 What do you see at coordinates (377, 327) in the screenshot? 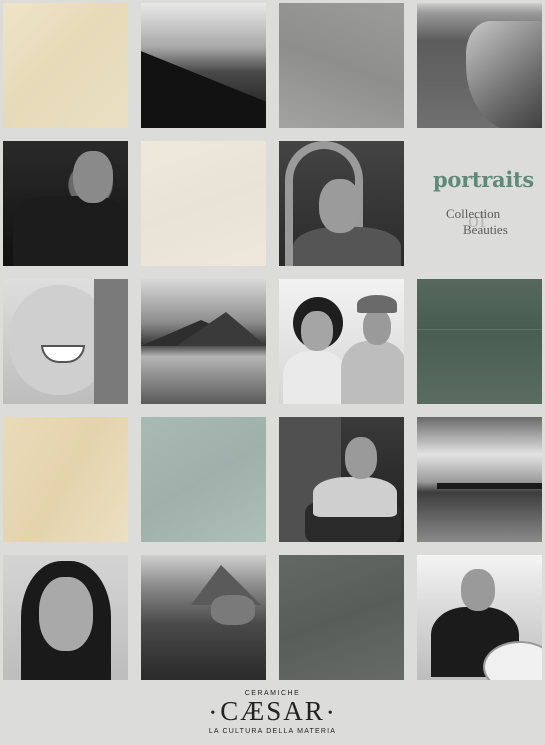
I see `man-face` at bounding box center [377, 327].